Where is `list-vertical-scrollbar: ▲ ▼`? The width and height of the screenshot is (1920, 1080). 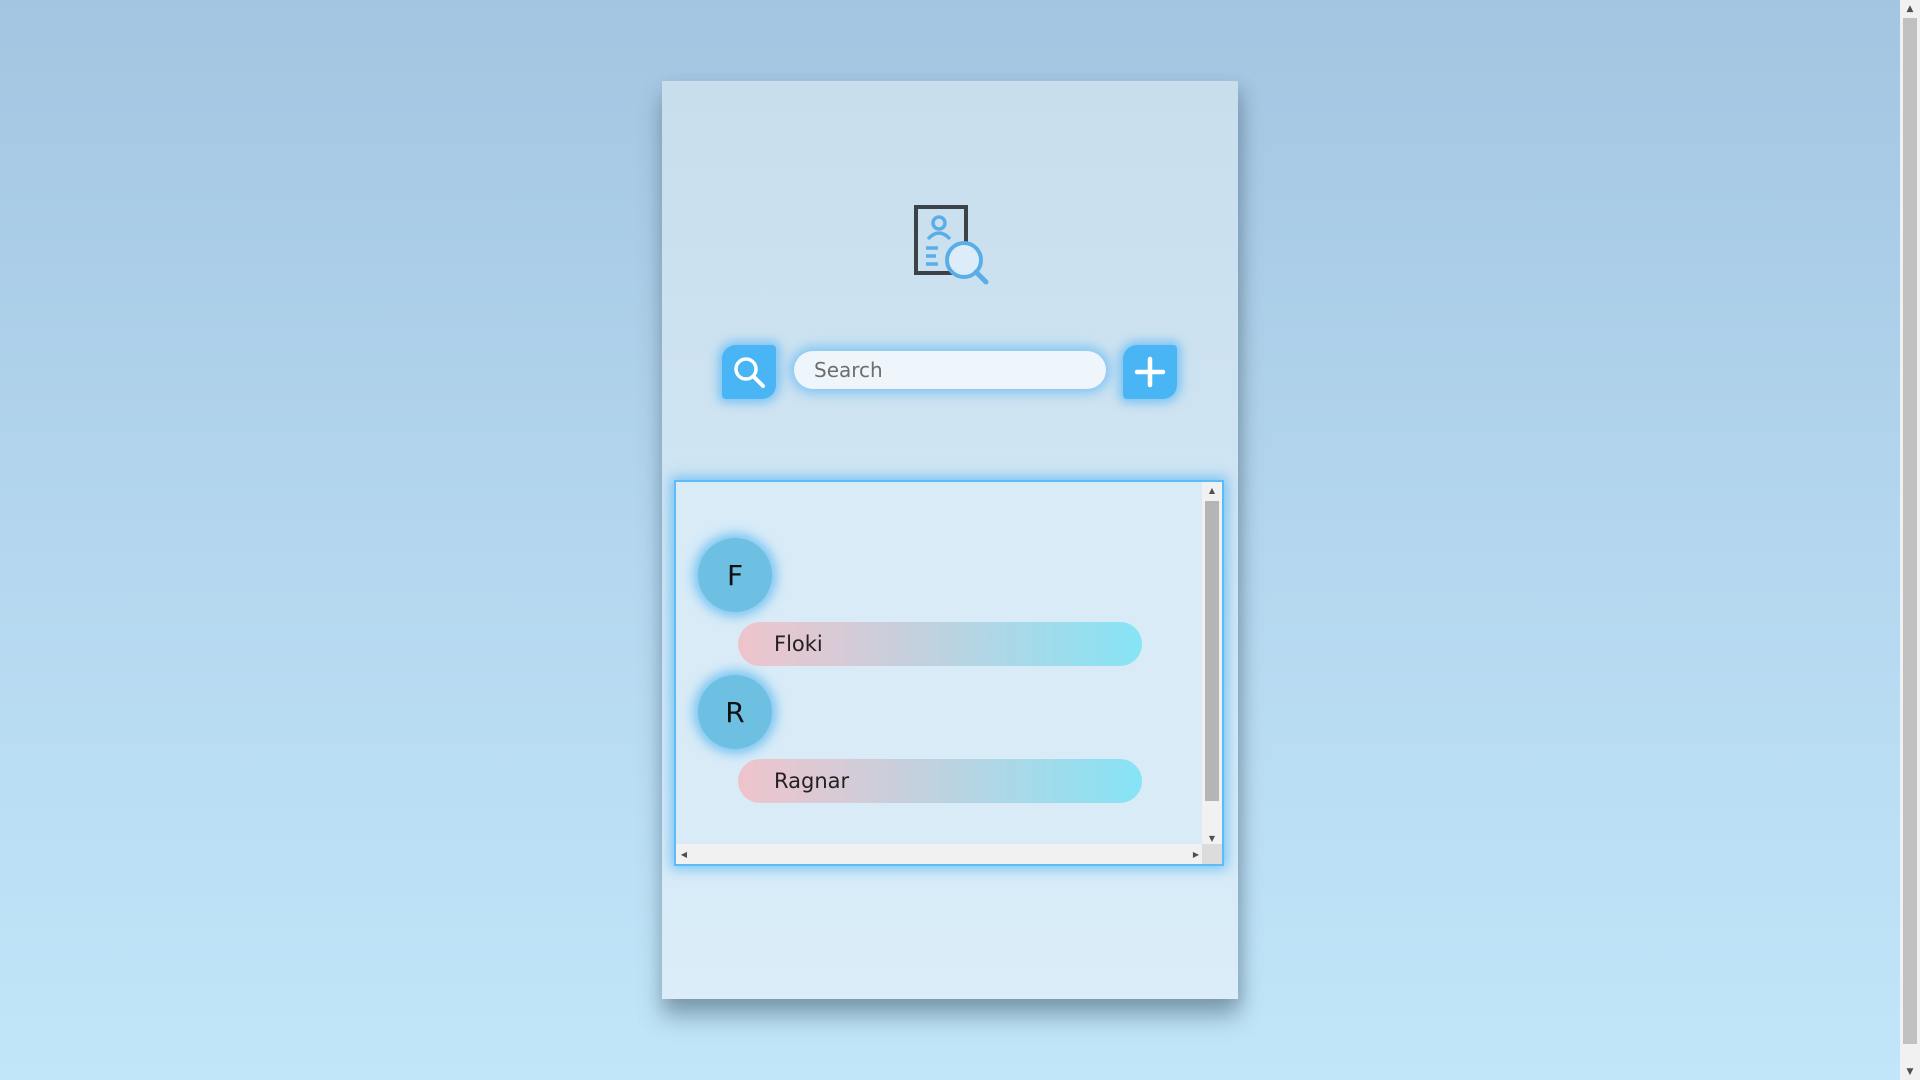
list-vertical-scrollbar: ▲ ▼ is located at coordinates (1212, 664).